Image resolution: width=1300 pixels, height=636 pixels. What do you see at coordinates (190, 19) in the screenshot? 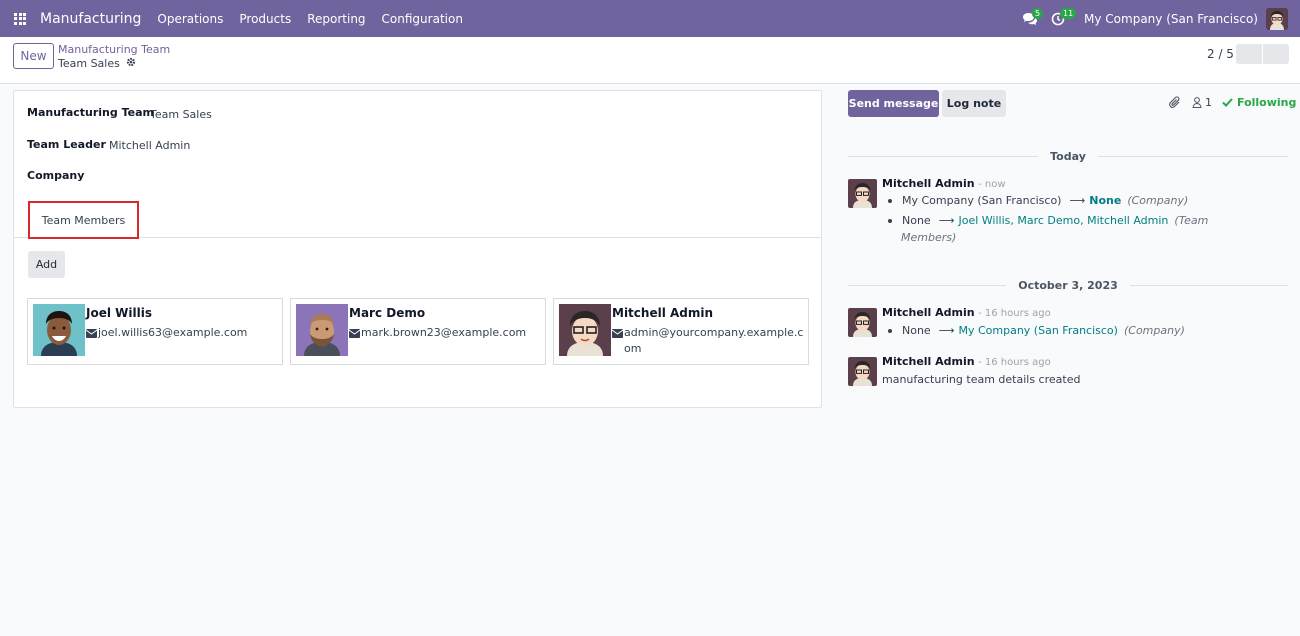
I see `menu-operations: Operations` at bounding box center [190, 19].